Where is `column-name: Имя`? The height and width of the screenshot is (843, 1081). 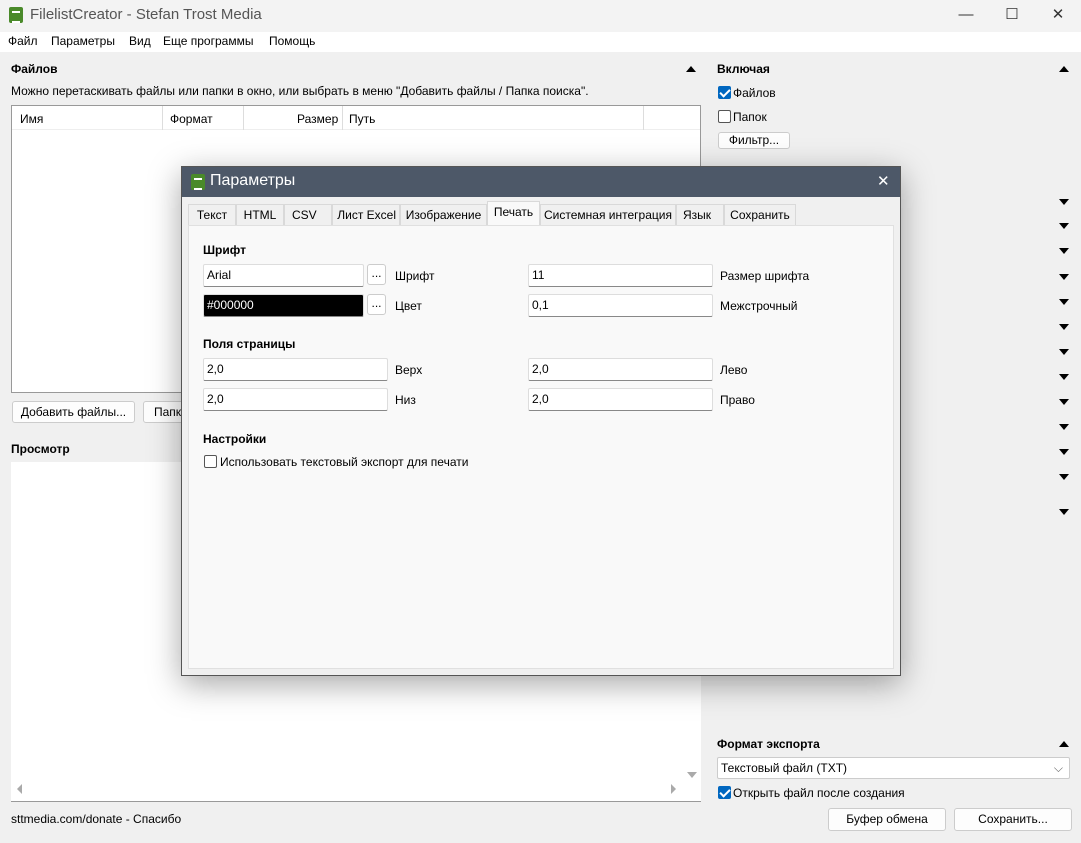 column-name: Имя is located at coordinates (31, 119).